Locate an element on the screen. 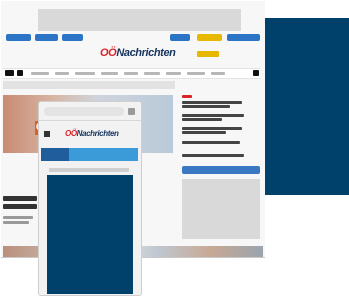 The width and height of the screenshot is (349, 296). menu-icon is located at coordinates (9, 73).